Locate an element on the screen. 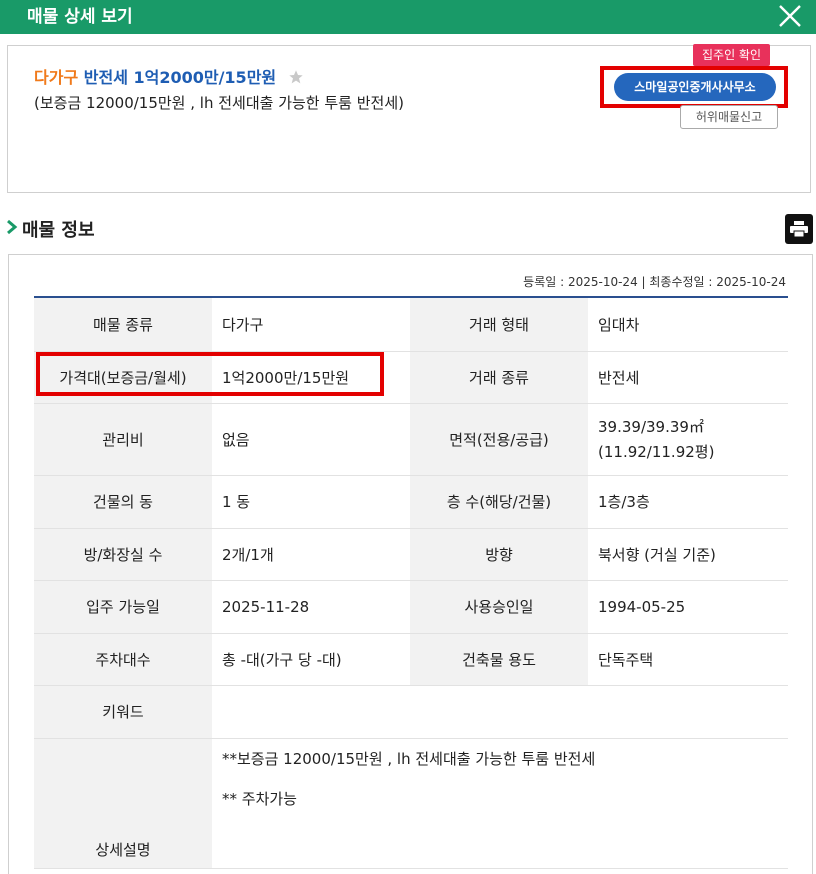  row-label: 건축물 용도 is located at coordinates (499, 659).